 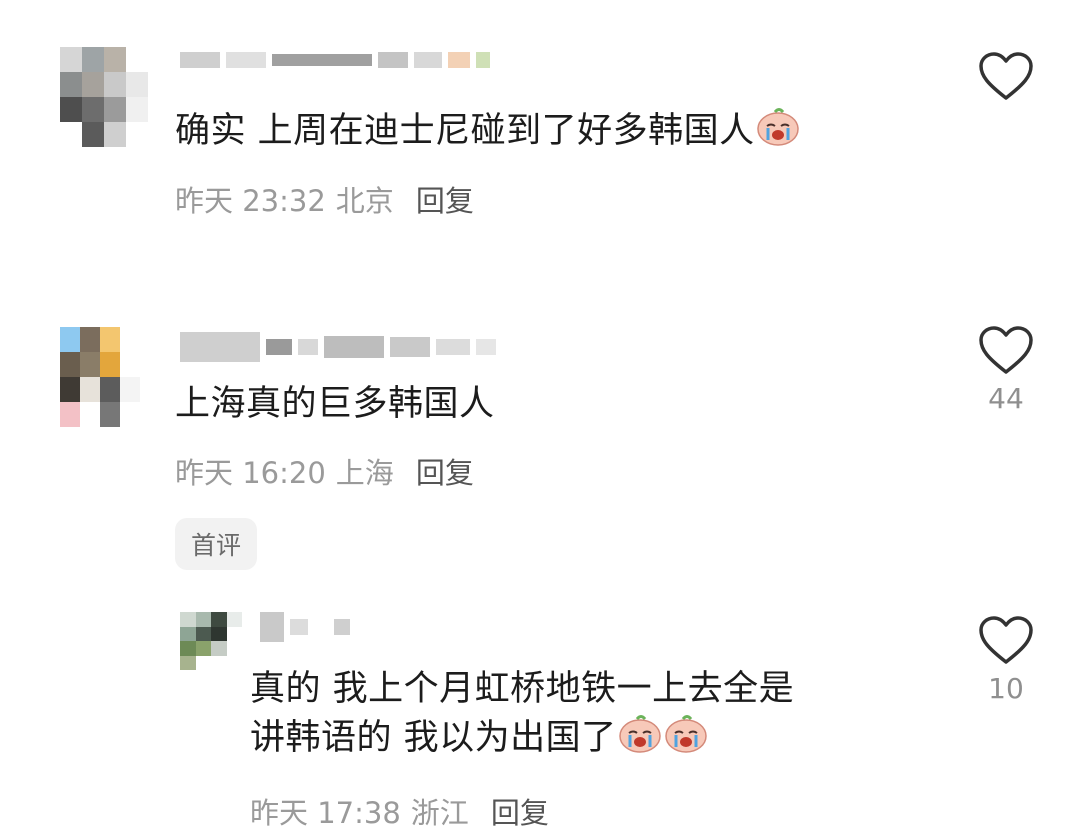 I want to click on comment-text-content: 上海真的巨多韩国人, so click(x=335, y=404).